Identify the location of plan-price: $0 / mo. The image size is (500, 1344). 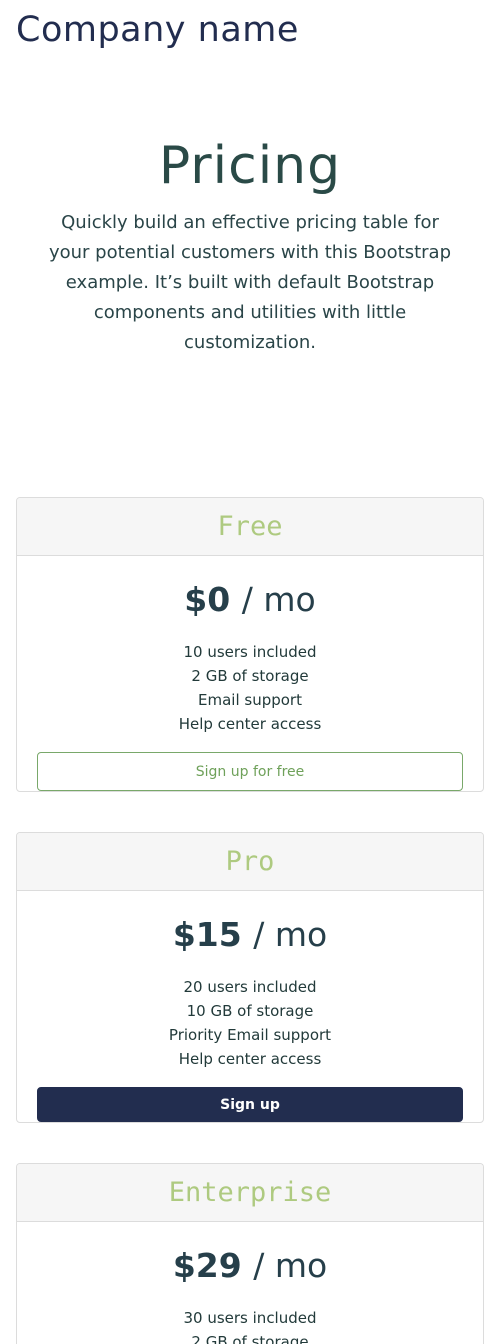
(250, 600).